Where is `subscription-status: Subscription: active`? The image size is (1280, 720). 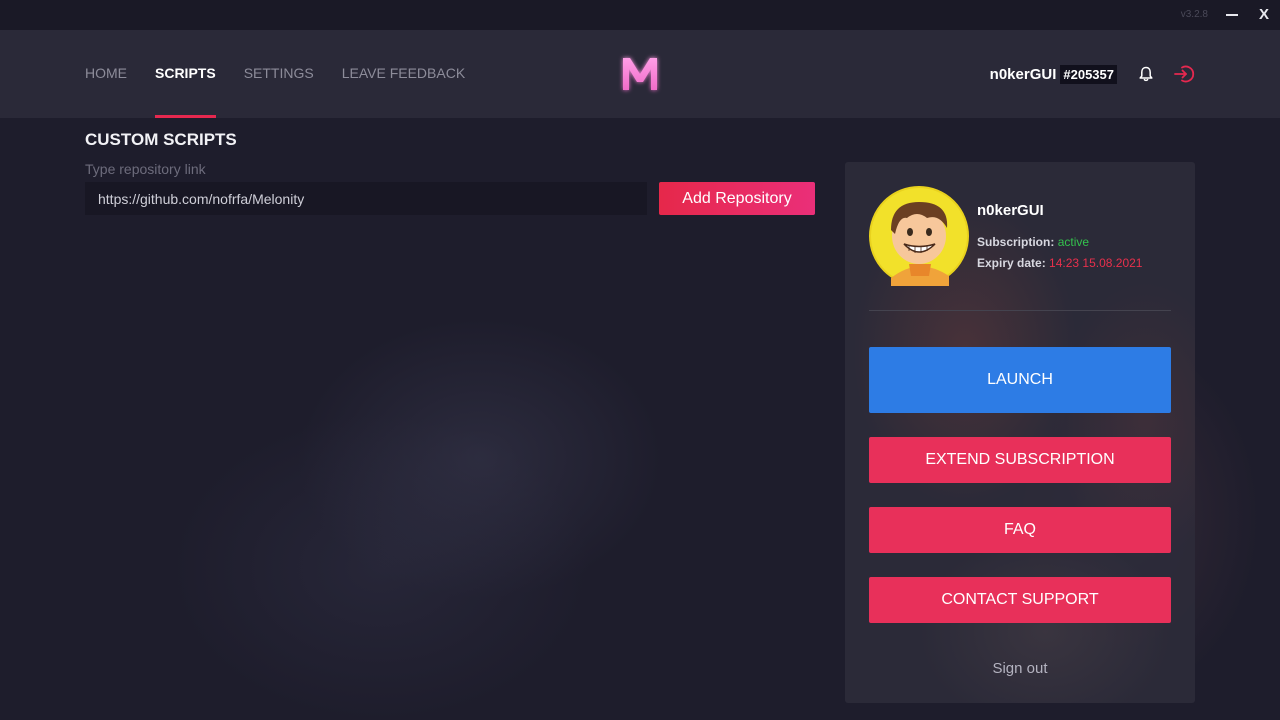
subscription-status: Subscription: active is located at coordinates (1033, 242).